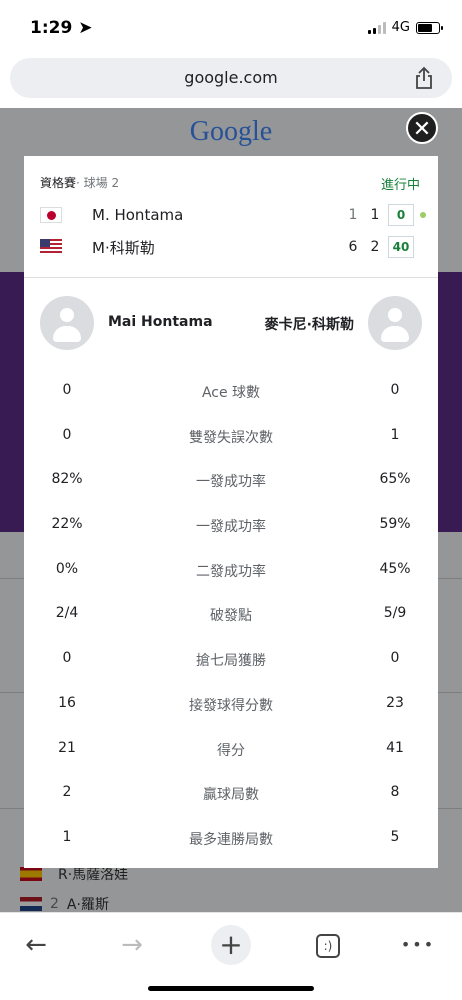 The width and height of the screenshot is (462, 1000). I want to click on address-bar: google.com, so click(231, 78).